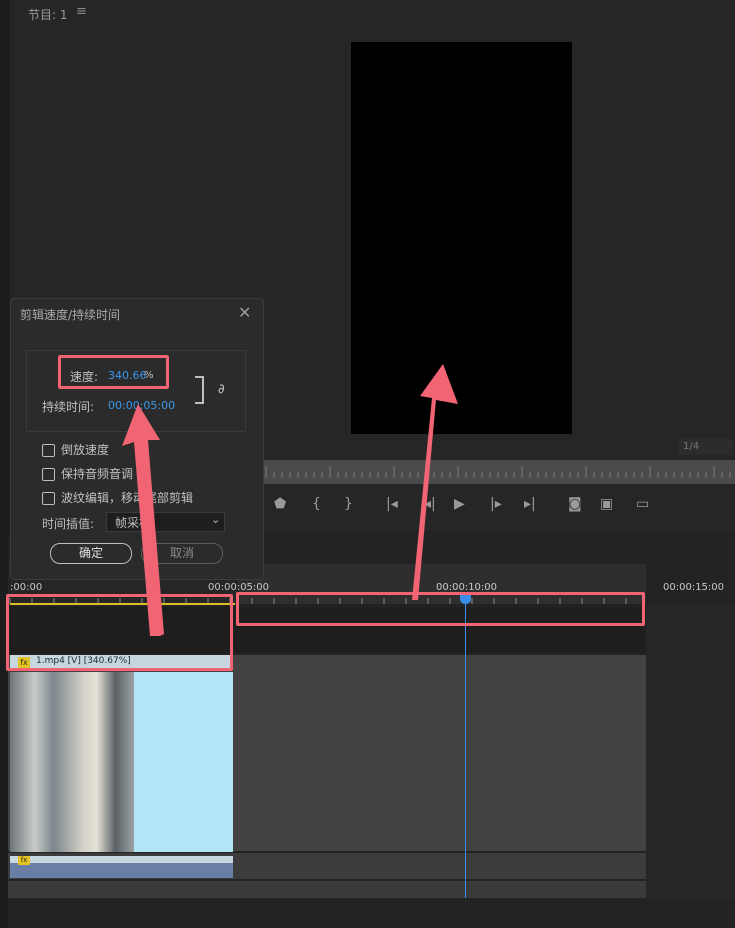 Image resolution: width=735 pixels, height=928 pixels. I want to click on annotation-arrows, so click(290, 500).